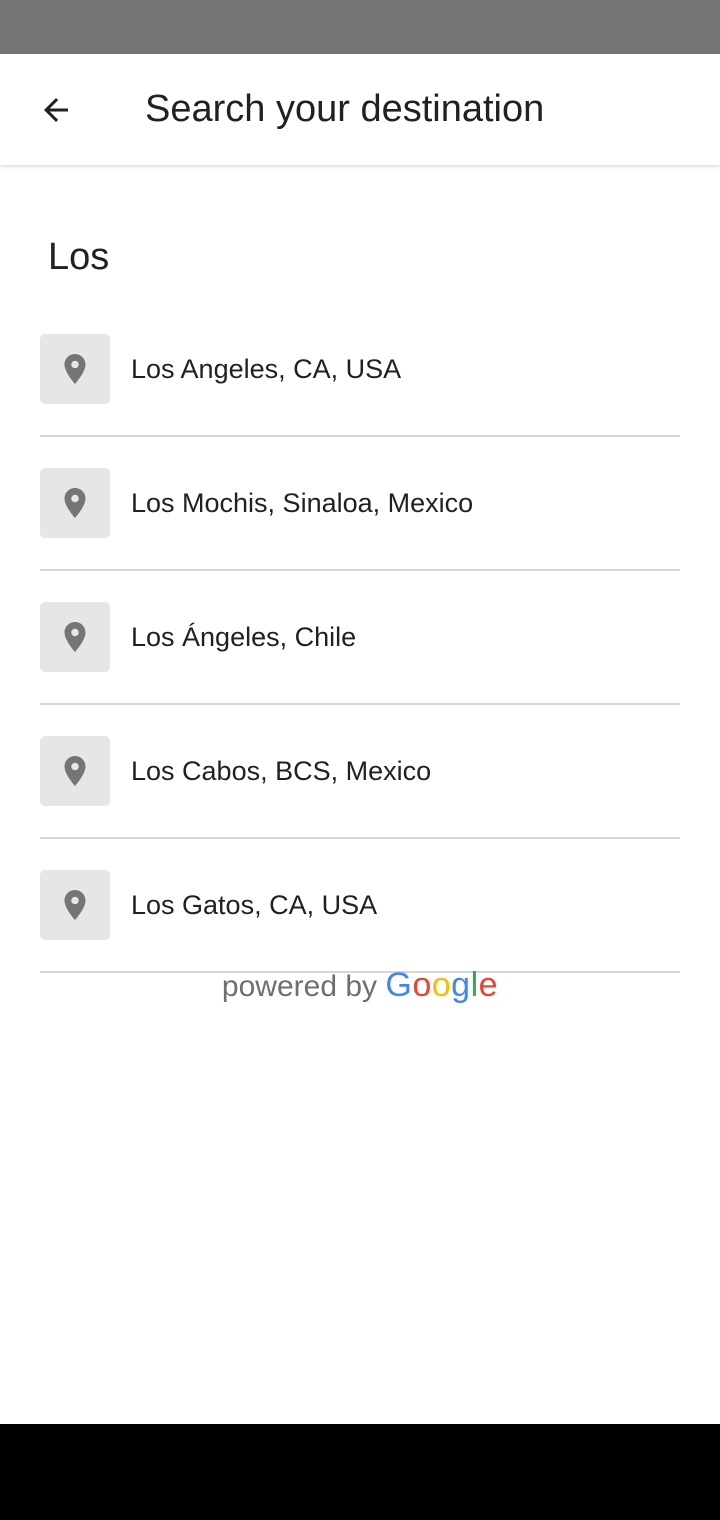 This screenshot has width=720, height=1520. I want to click on list-item: Los Ángeles, Chile, so click(360, 638).